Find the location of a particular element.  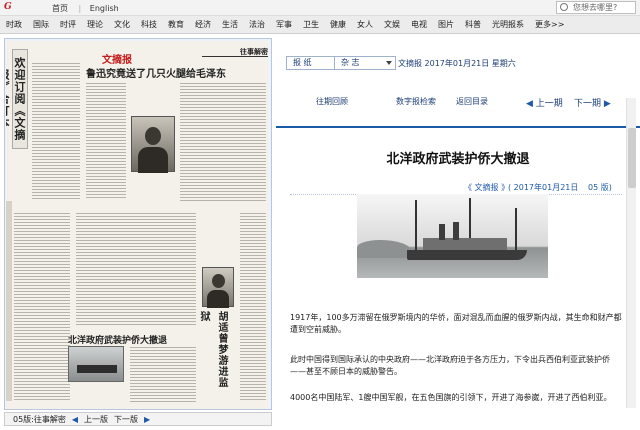

page-headline-1: 鲁迅究竟送了几只火腿给毛泽东 is located at coordinates (156, 72).